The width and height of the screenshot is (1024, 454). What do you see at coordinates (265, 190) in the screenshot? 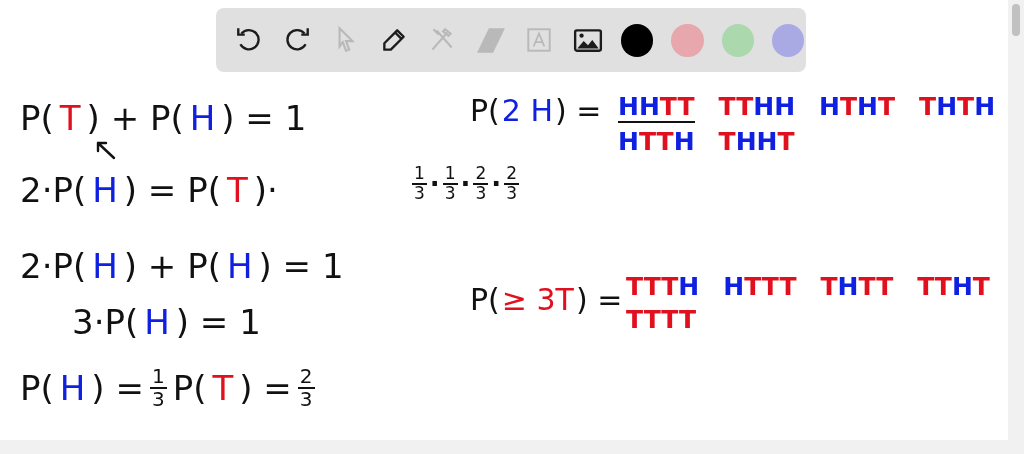
I see `math-text: )·` at bounding box center [265, 190].